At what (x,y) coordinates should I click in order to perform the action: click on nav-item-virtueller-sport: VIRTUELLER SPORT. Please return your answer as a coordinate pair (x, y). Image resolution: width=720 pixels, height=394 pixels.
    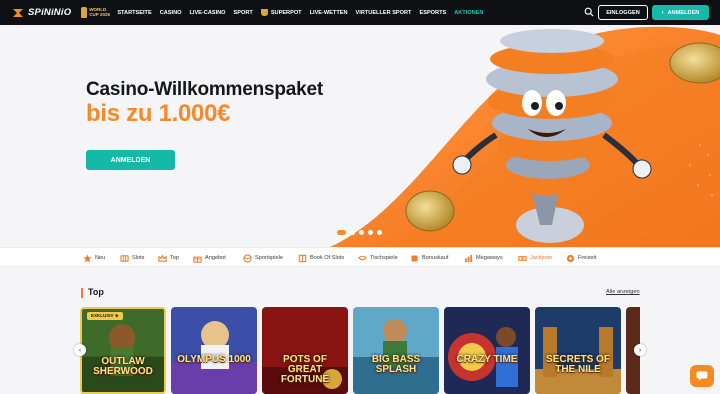
    Looking at the image, I should click on (384, 13).